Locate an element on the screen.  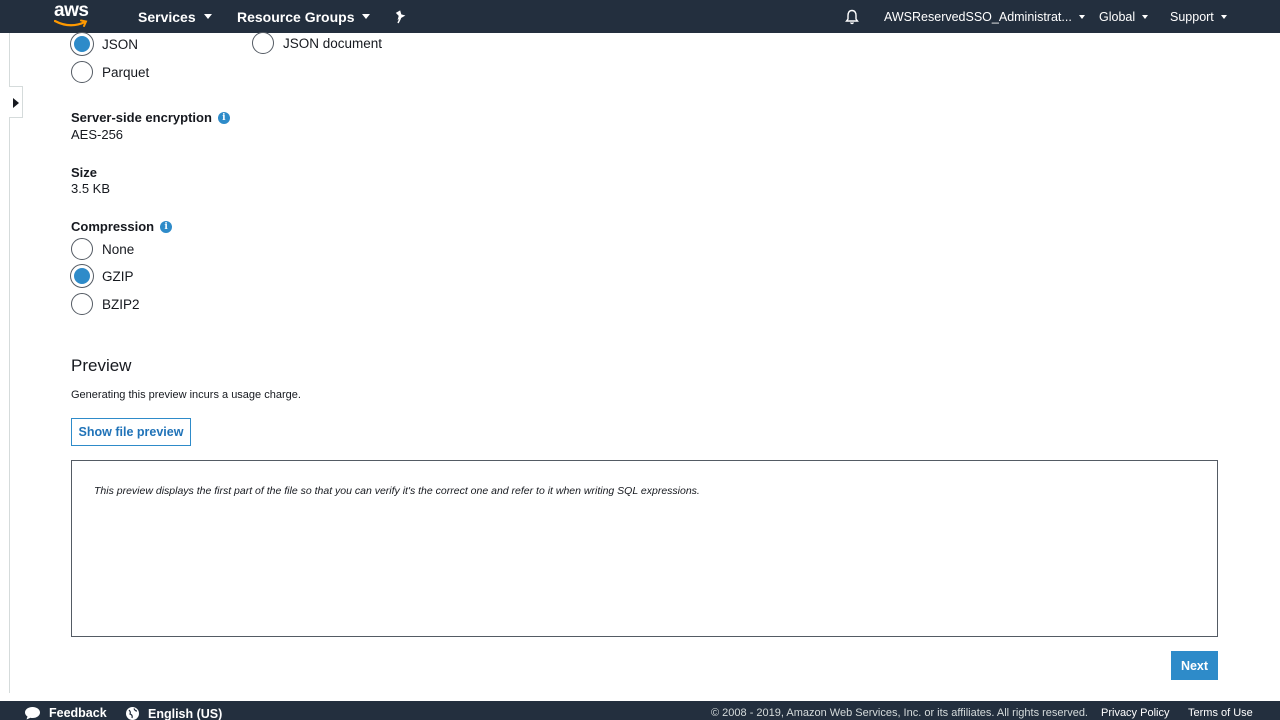
compression-option-gzip: GZIP is located at coordinates (102, 276).